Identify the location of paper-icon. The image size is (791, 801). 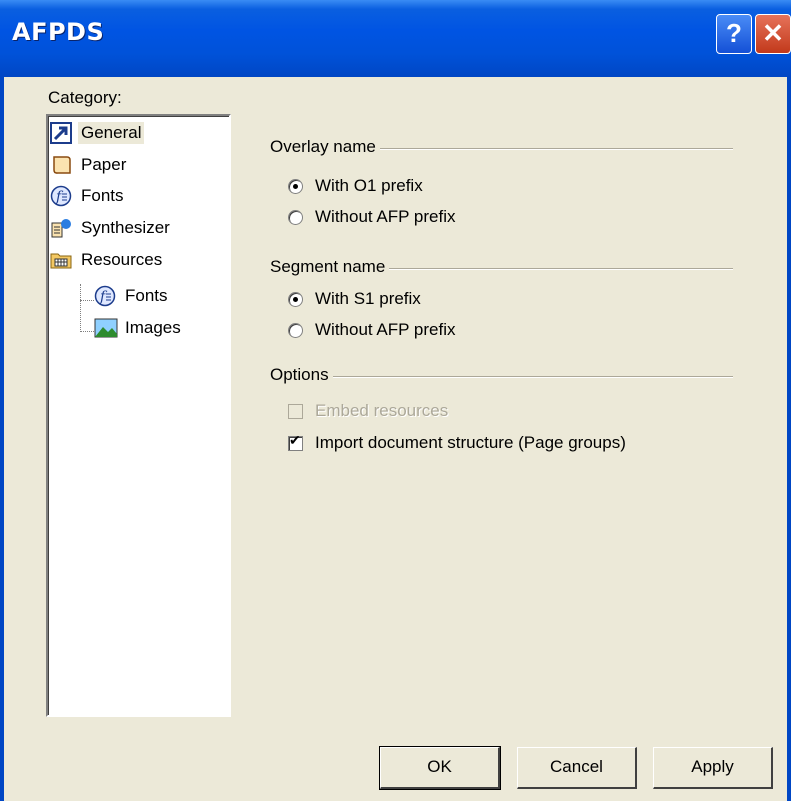
(61, 165).